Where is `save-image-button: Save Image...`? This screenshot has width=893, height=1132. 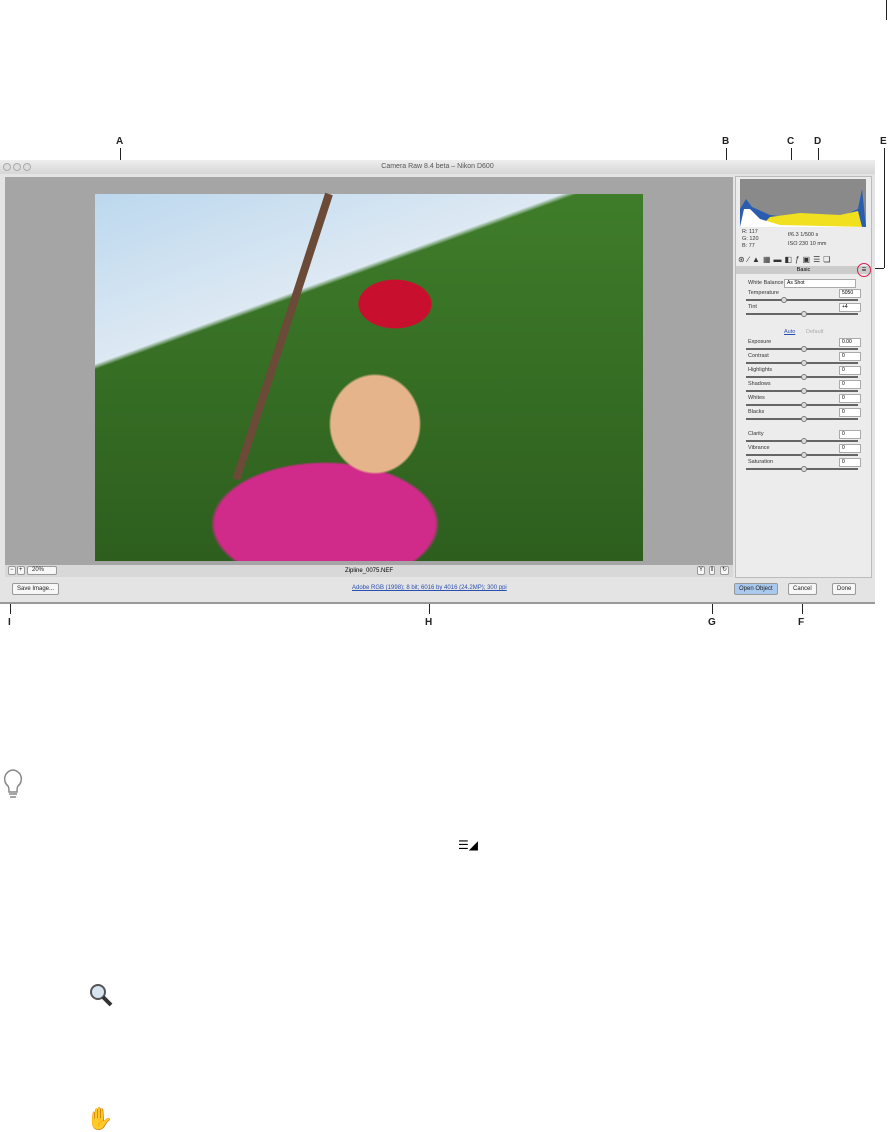
save-image-button: Save Image... is located at coordinates (36, 589).